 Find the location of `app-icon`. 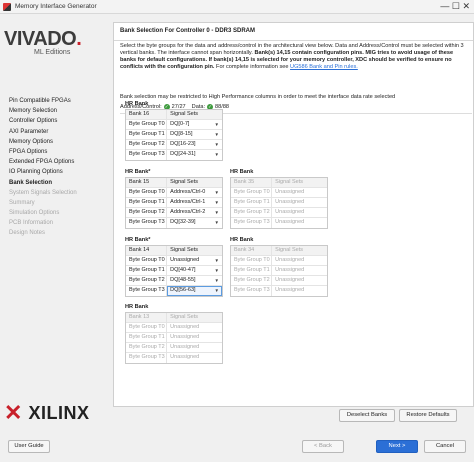

app-icon is located at coordinates (7, 6).